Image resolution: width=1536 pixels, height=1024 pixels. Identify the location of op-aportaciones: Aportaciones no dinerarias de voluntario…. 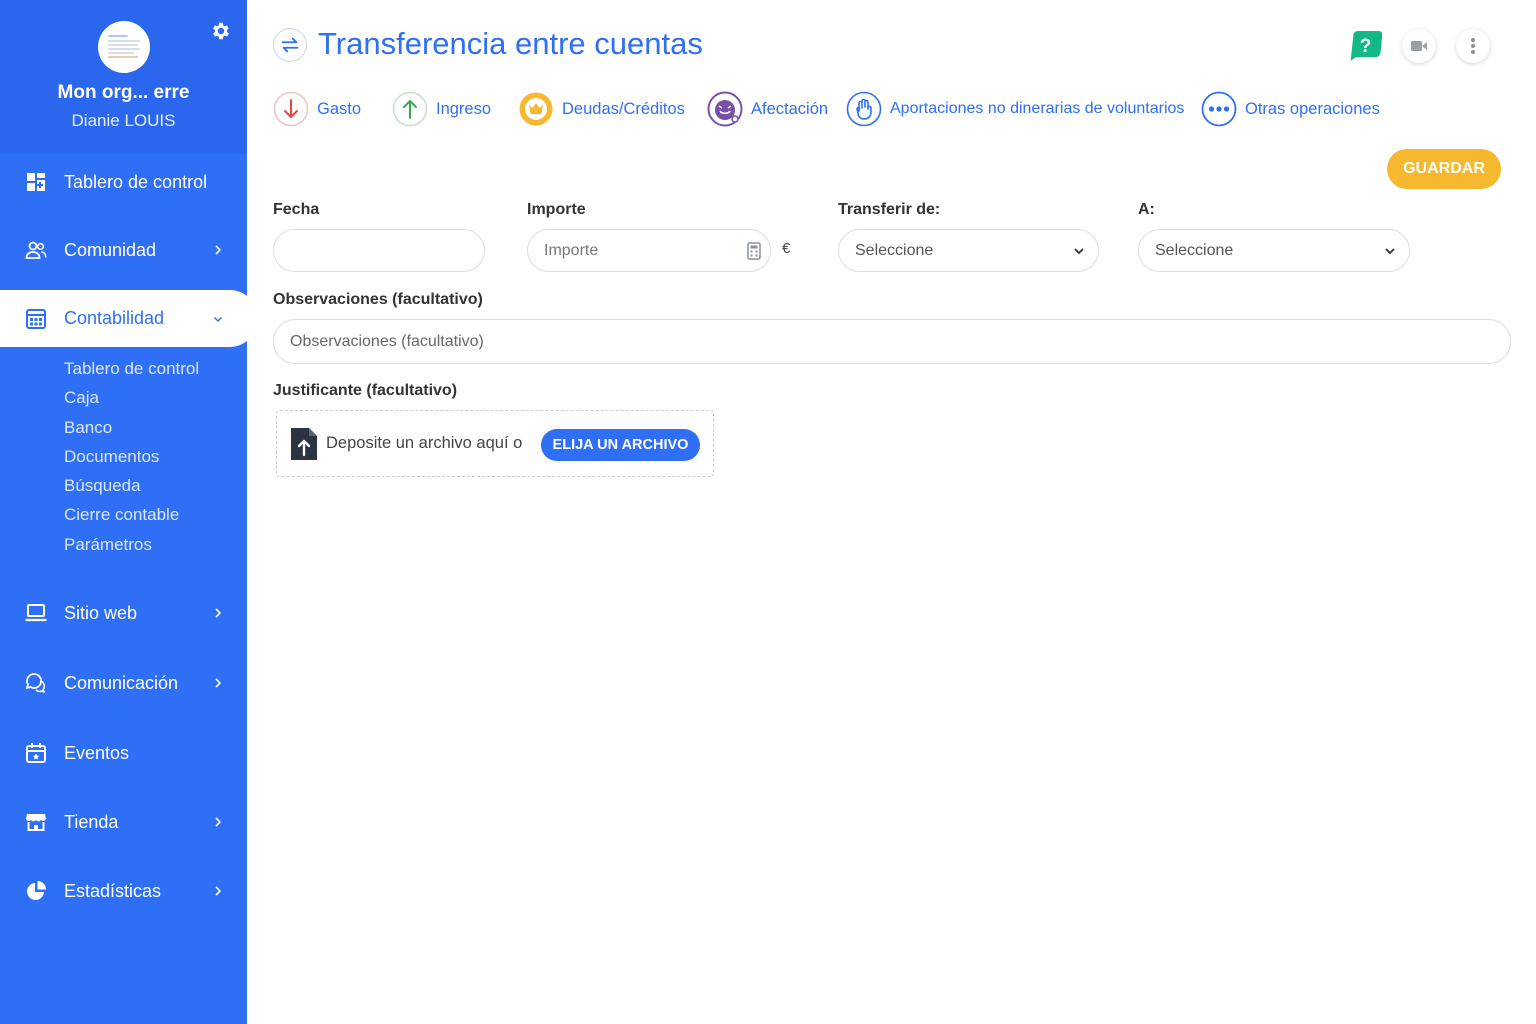
(1015, 109).